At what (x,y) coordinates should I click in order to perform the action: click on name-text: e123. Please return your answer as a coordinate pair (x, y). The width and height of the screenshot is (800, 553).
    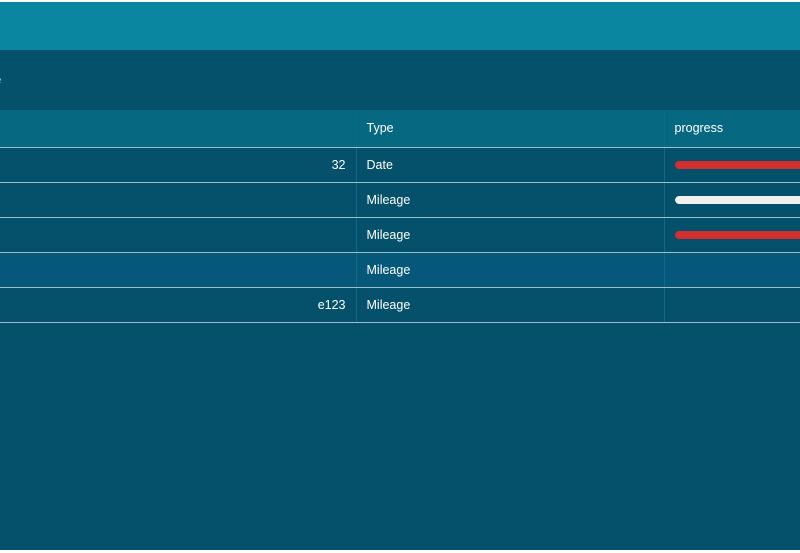
    Looking at the image, I should click on (331, 304).